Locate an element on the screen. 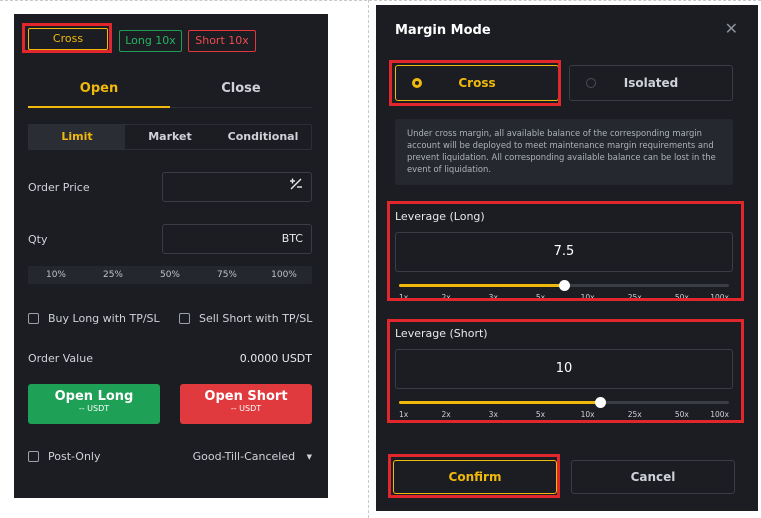 This screenshot has width=761, height=518. qty-label: Qty is located at coordinates (38, 239).